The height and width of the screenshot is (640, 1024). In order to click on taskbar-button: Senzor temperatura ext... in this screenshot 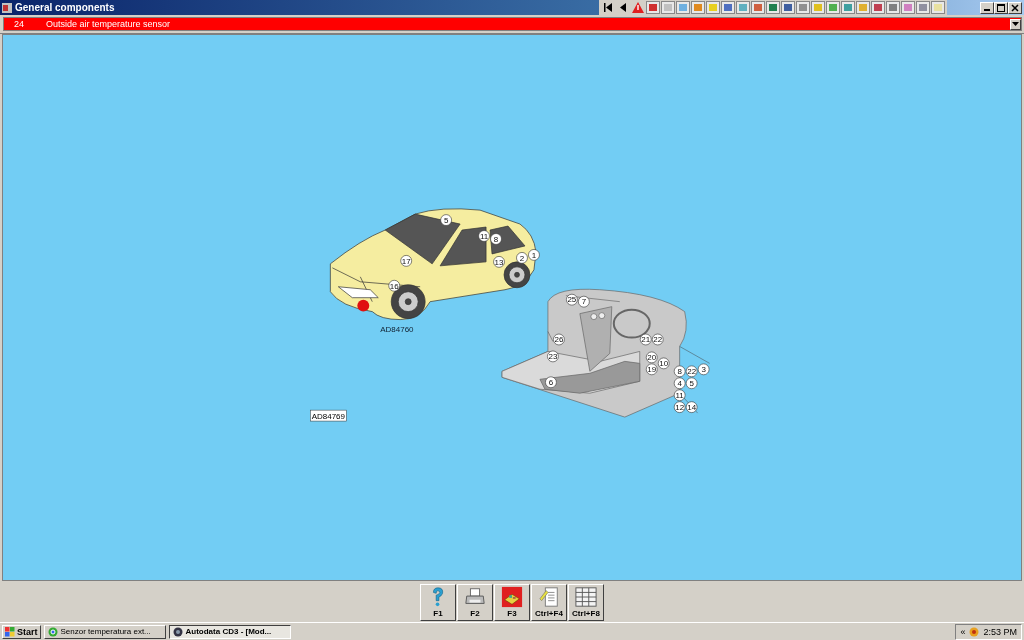, I will do `click(104, 631)`.